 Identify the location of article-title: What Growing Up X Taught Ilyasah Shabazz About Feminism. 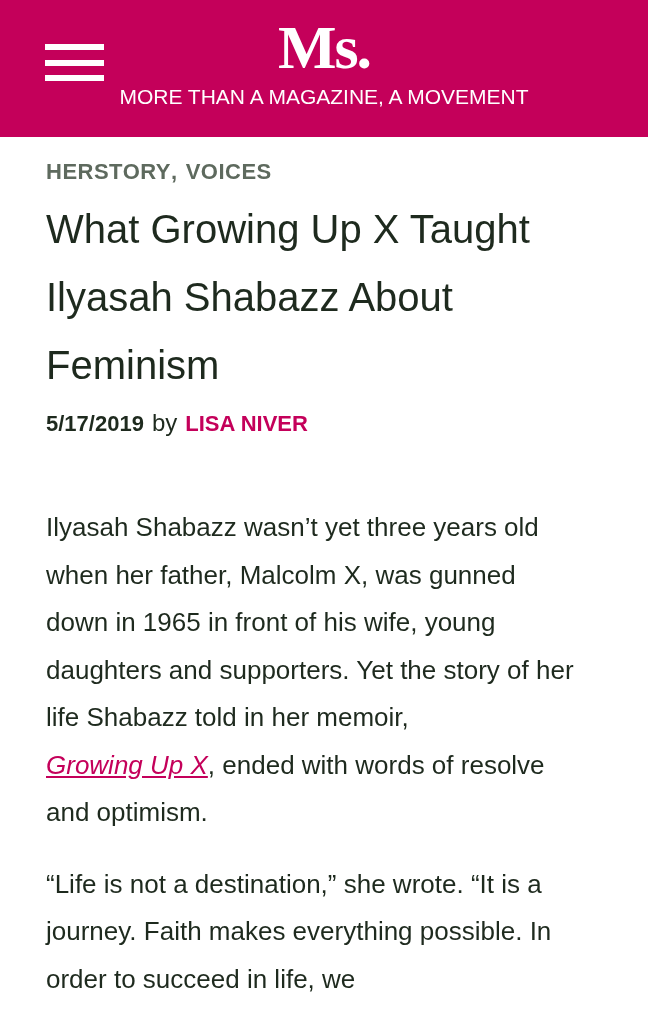
(288, 297).